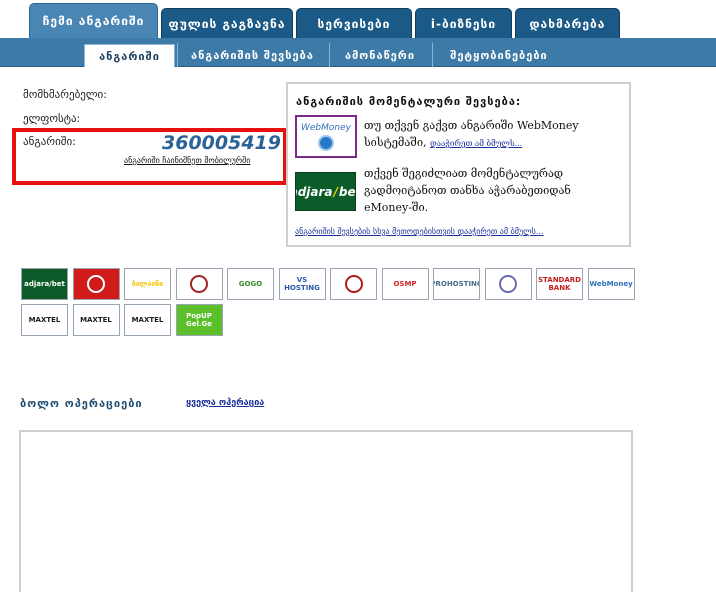 This screenshot has height=592, width=716. I want to click on payment-logo-text: STANDARD BANK, so click(559, 284).